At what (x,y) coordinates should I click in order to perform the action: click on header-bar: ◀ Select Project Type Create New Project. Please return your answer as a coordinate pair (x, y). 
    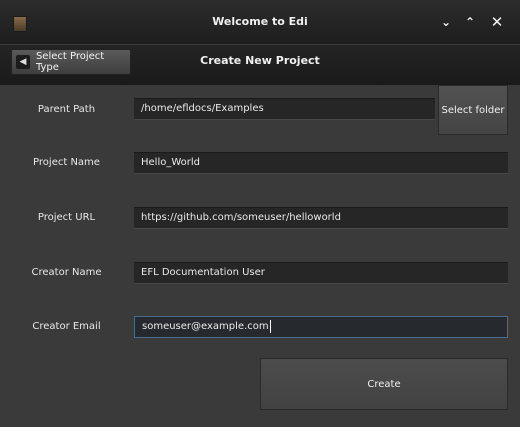
    Looking at the image, I should click on (260, 65).